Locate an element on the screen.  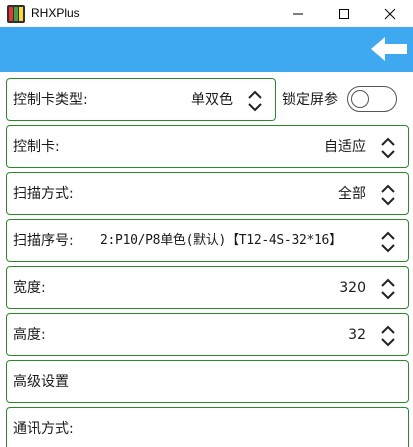
minimize-icon is located at coordinates (298, 14).